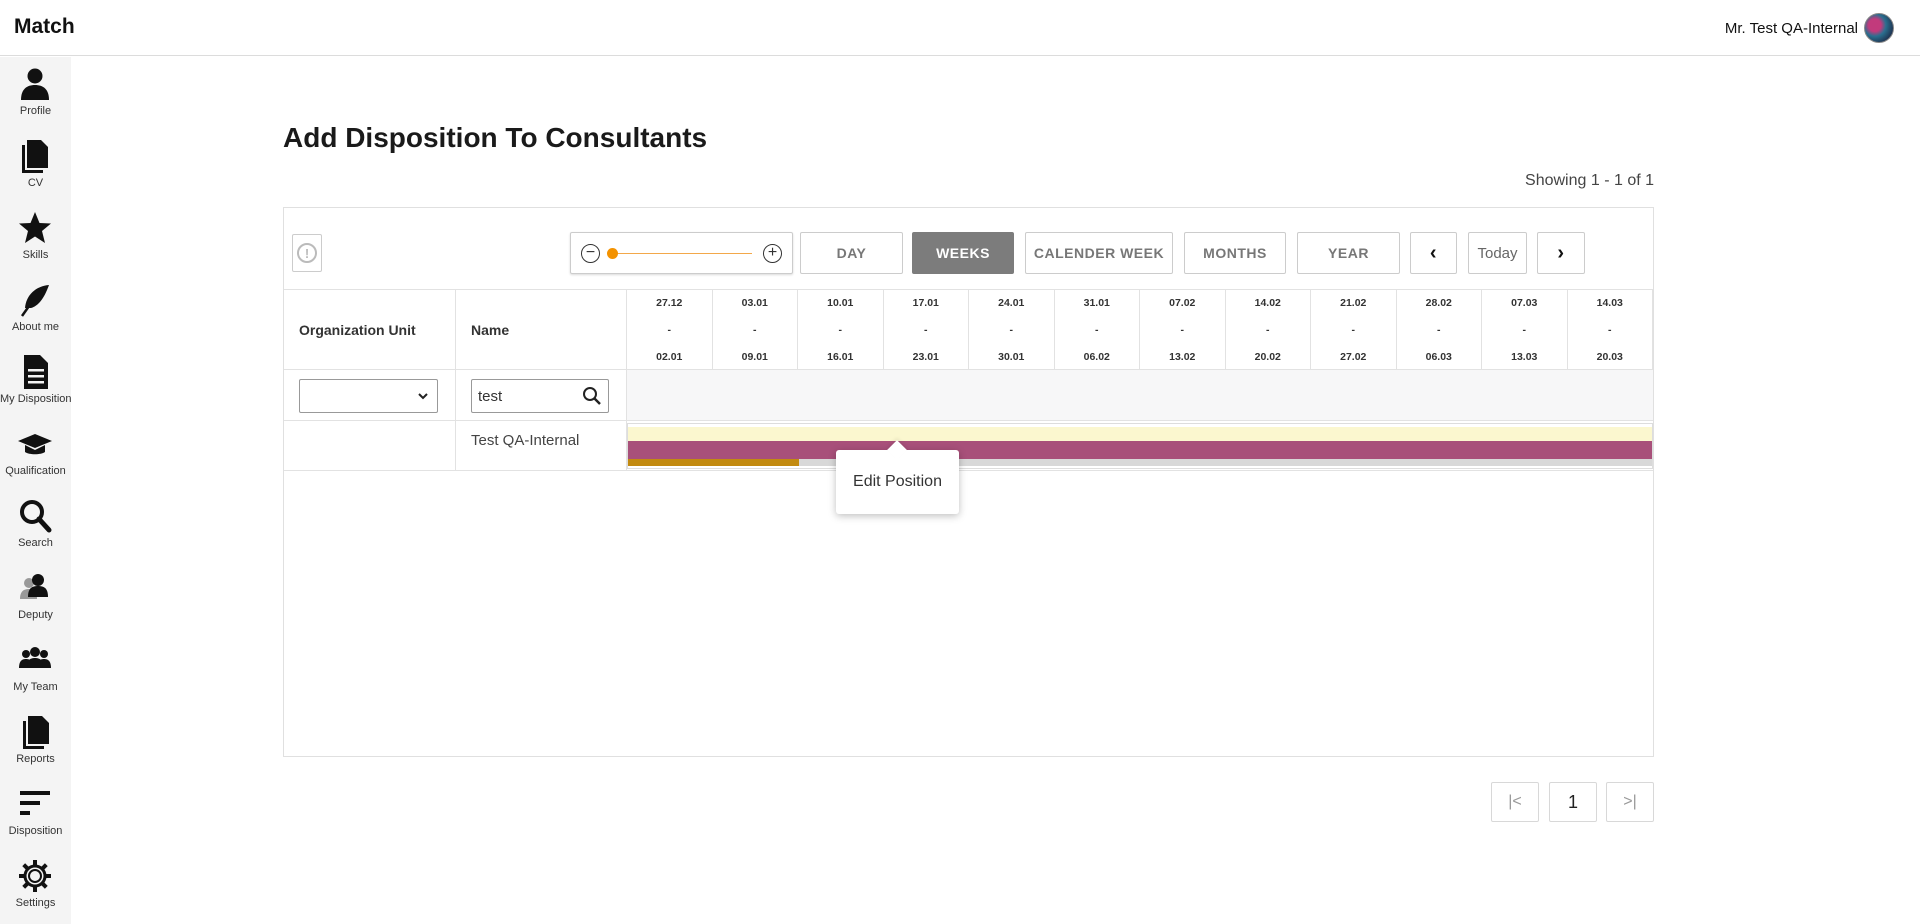  I want to click on week-column-header: 14.03 - 20.03, so click(1610, 330).